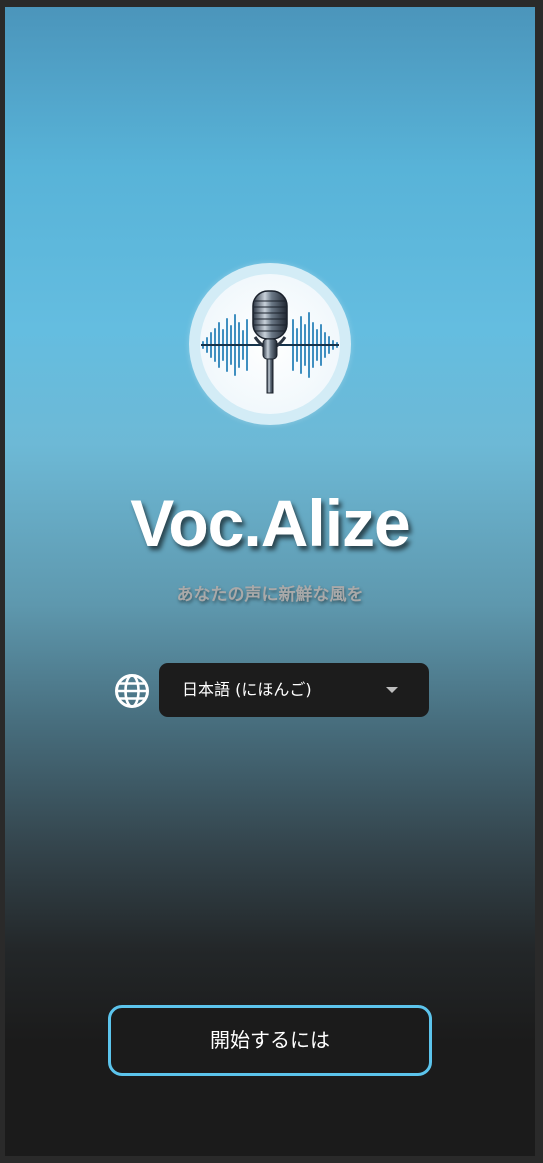 This screenshot has width=543, height=1163. Describe the element at coordinates (247, 689) in the screenshot. I see `language-select-value: 日本語 (にほんご)` at that location.